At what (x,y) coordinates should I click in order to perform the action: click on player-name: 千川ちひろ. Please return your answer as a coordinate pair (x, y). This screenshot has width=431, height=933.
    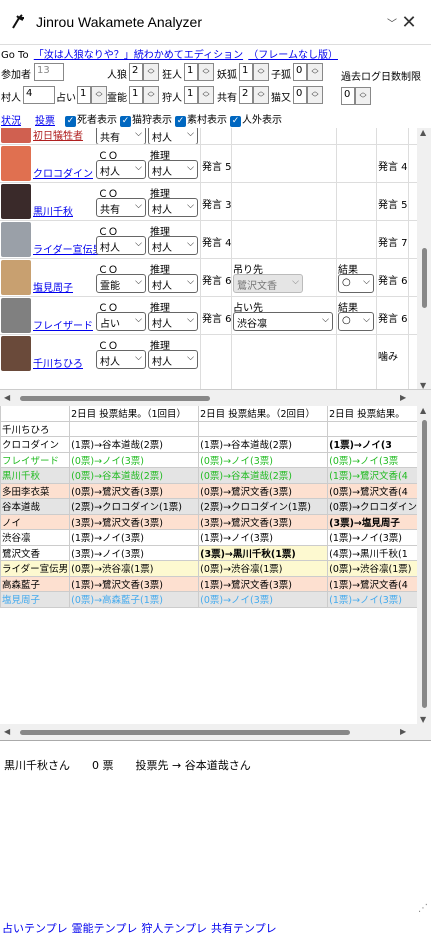
    Looking at the image, I should click on (58, 362).